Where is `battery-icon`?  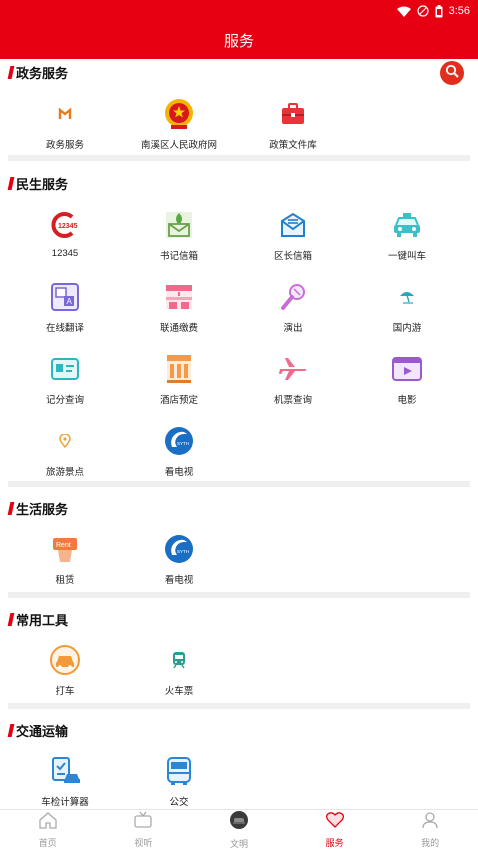 battery-icon is located at coordinates (439, 11).